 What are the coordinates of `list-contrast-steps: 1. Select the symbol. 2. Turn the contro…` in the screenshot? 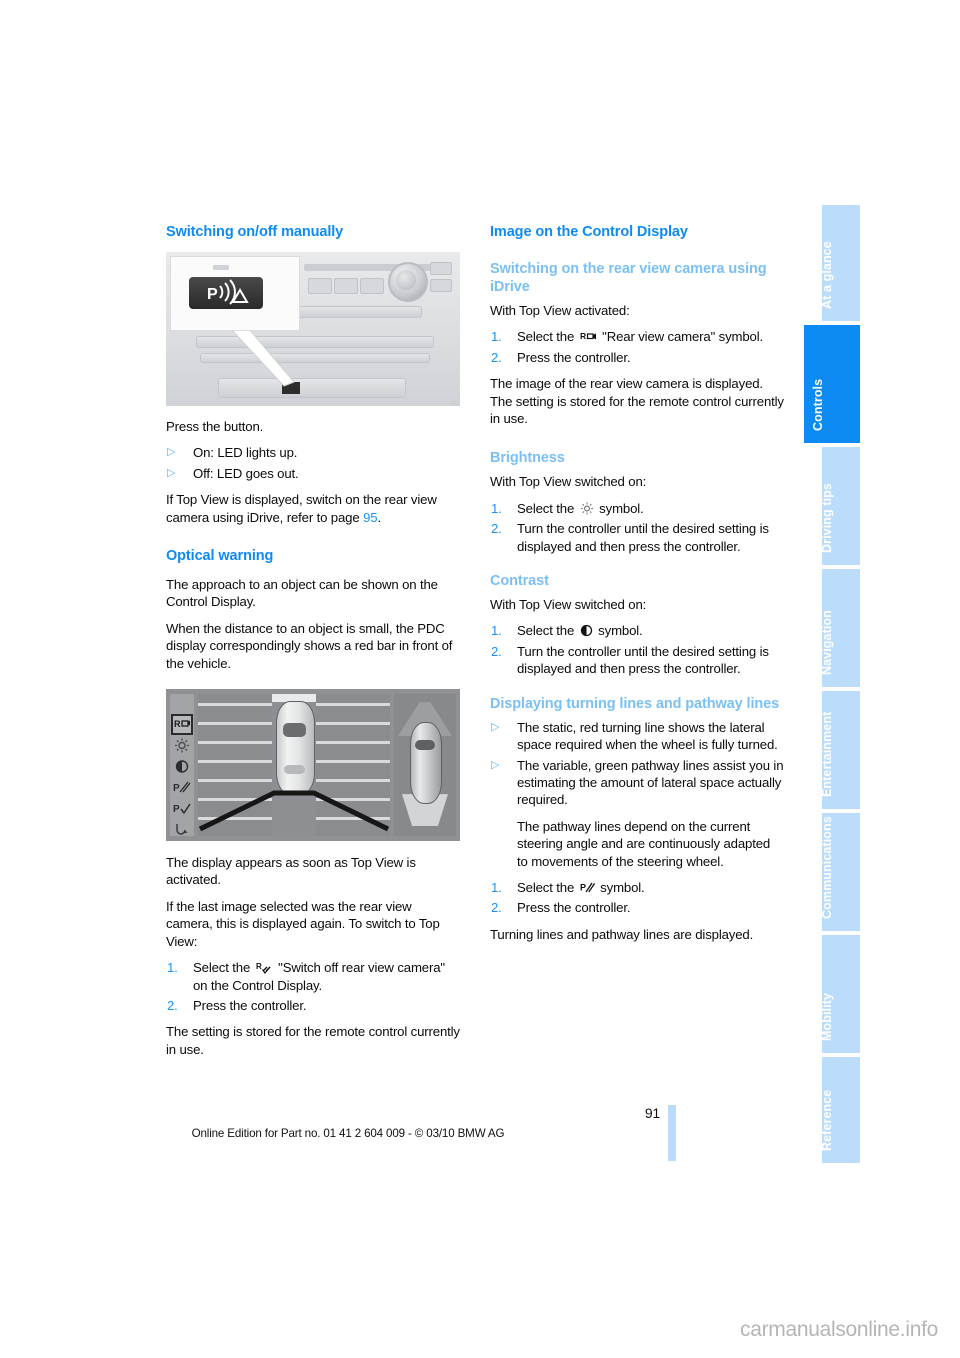 It's located at (637, 649).